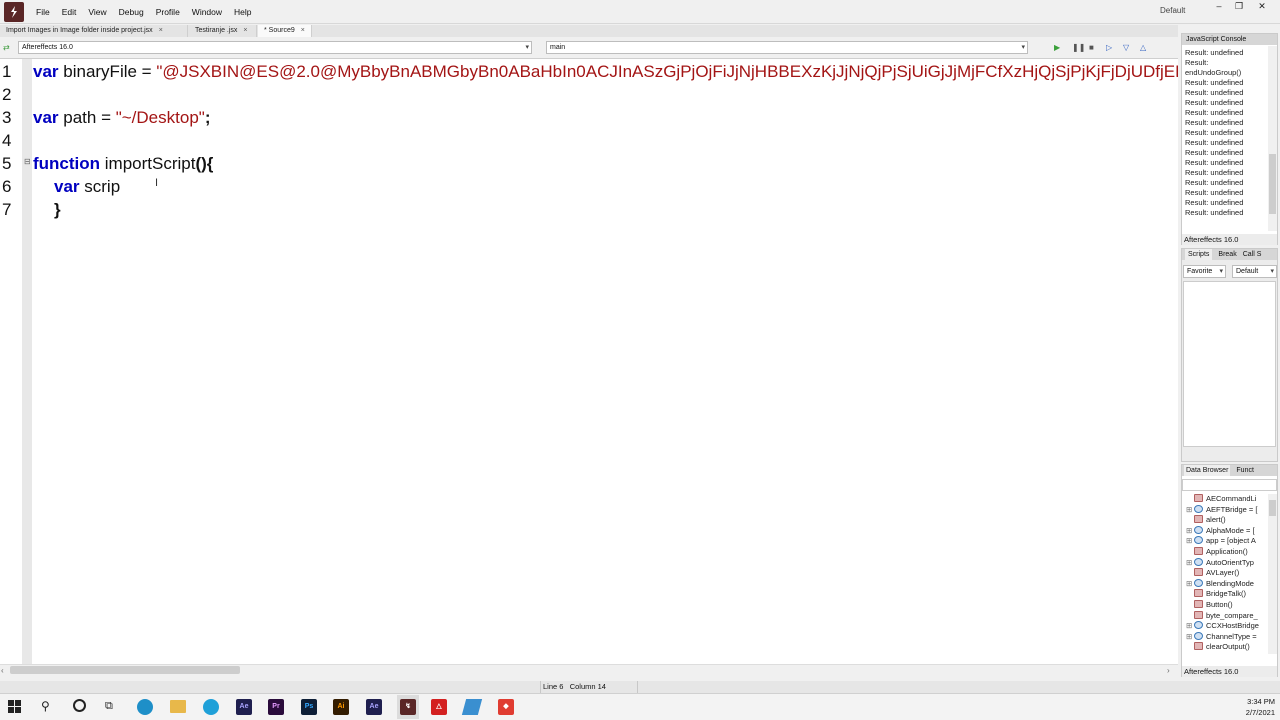 This screenshot has height=720, width=1280. I want to click on data-browser-filter, so click(1229, 485).